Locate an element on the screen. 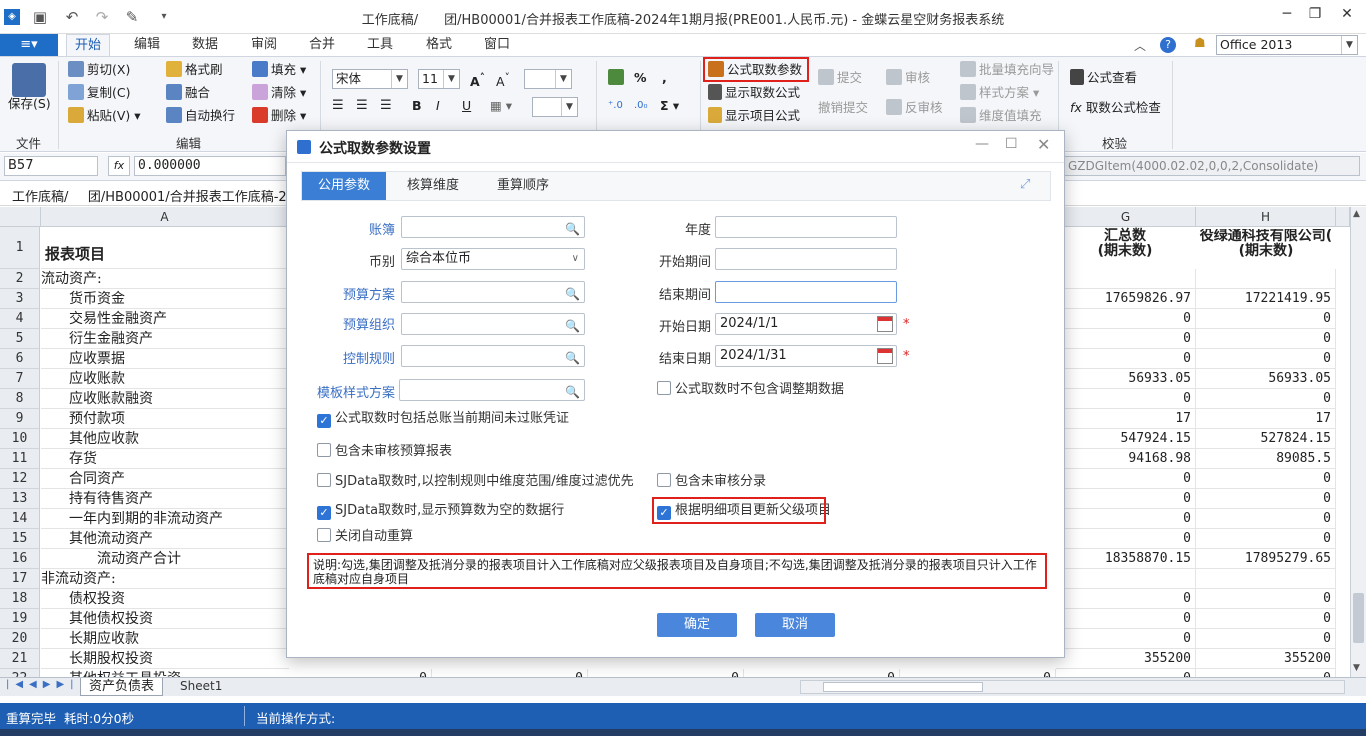 Image resolution: width=1366 pixels, height=736 pixels. cell-subsidiary: 527824.15 is located at coordinates (1266, 439).